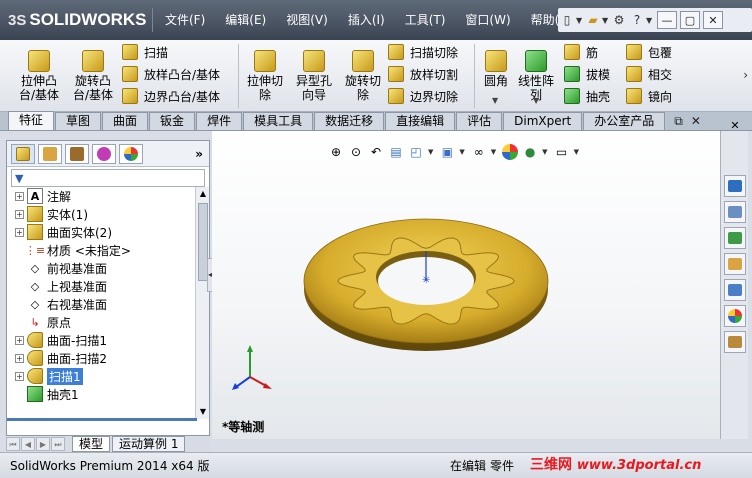  I want to click on hide-show-items-icon: ∞, so click(479, 152).